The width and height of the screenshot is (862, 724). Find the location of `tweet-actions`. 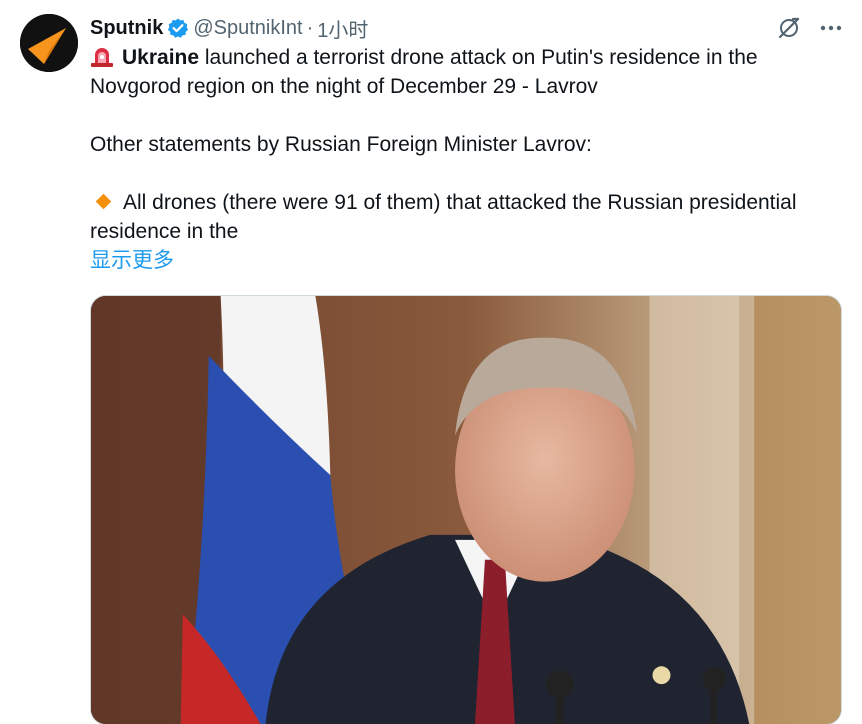

tweet-actions is located at coordinates (810, 28).